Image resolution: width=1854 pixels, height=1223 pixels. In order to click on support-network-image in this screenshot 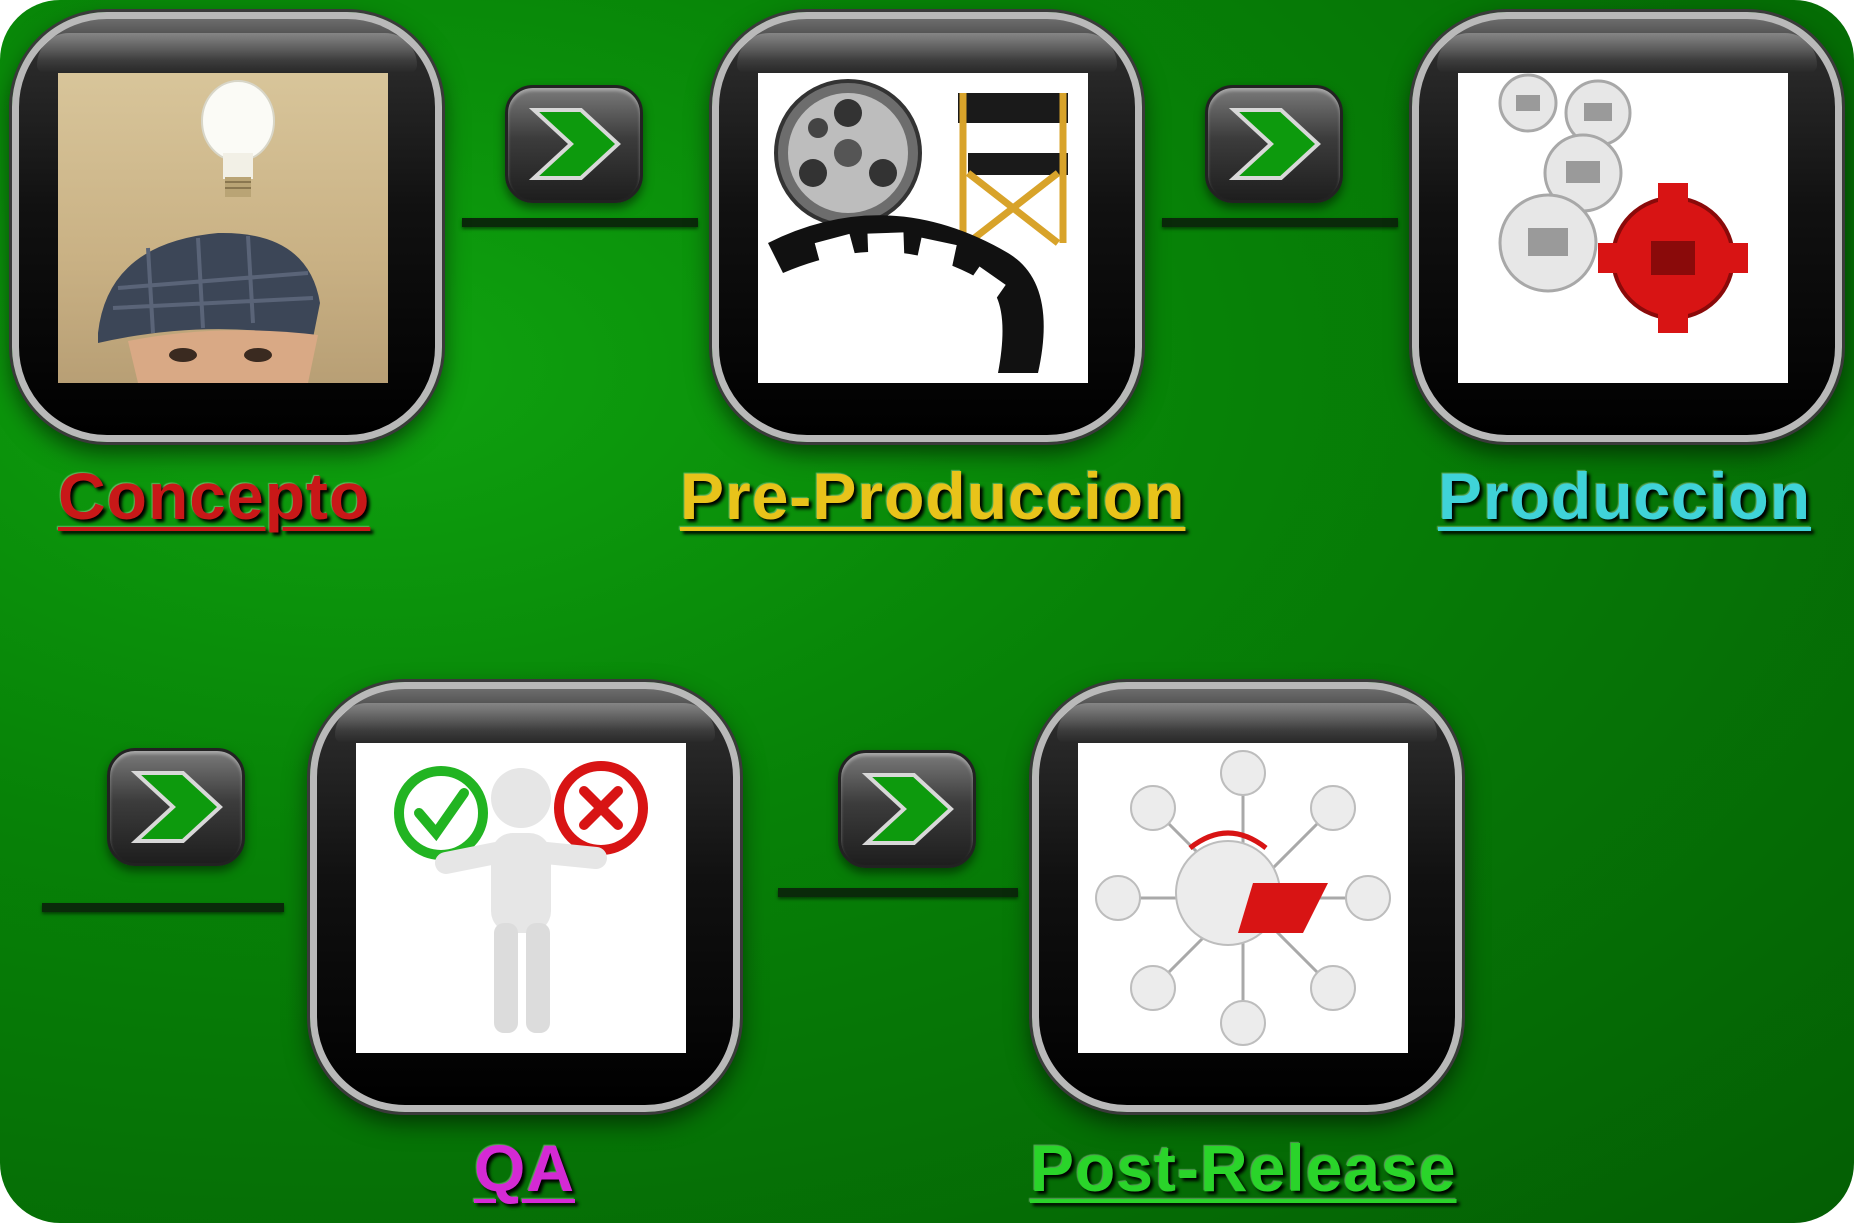, I will do `click(1243, 898)`.